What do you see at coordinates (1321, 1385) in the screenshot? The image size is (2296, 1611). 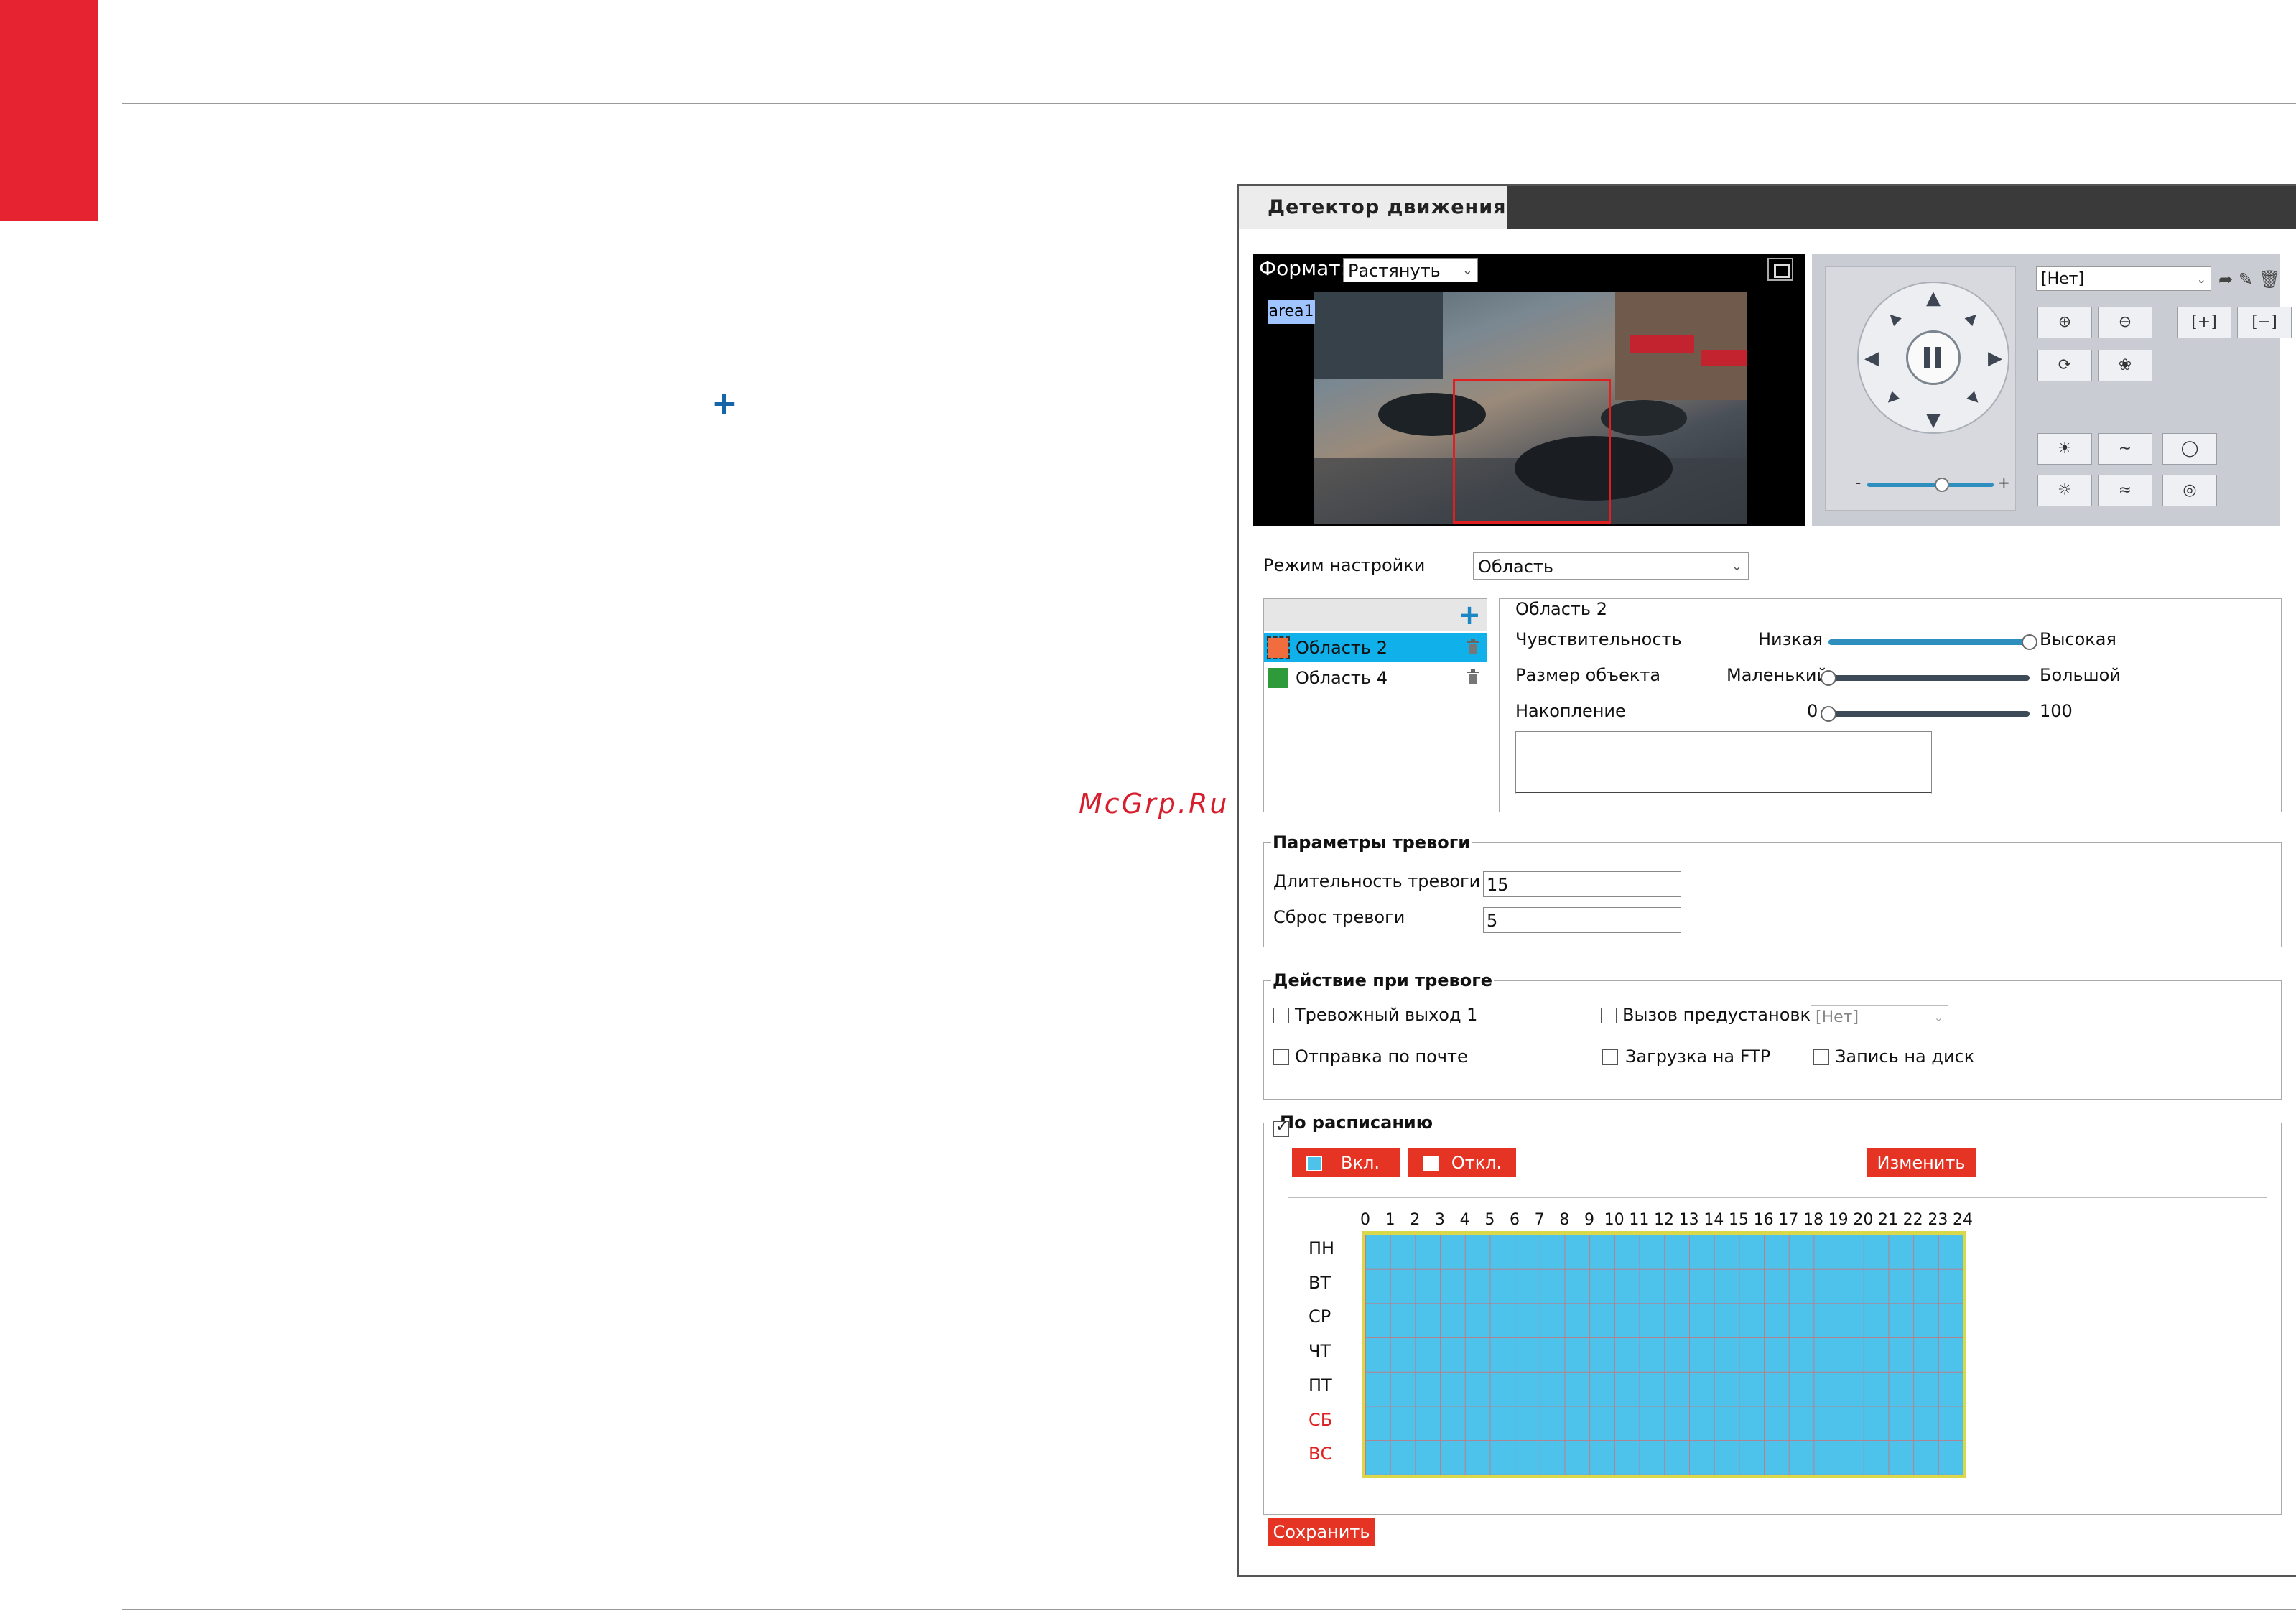 I see `day-label: ПТ` at bounding box center [1321, 1385].